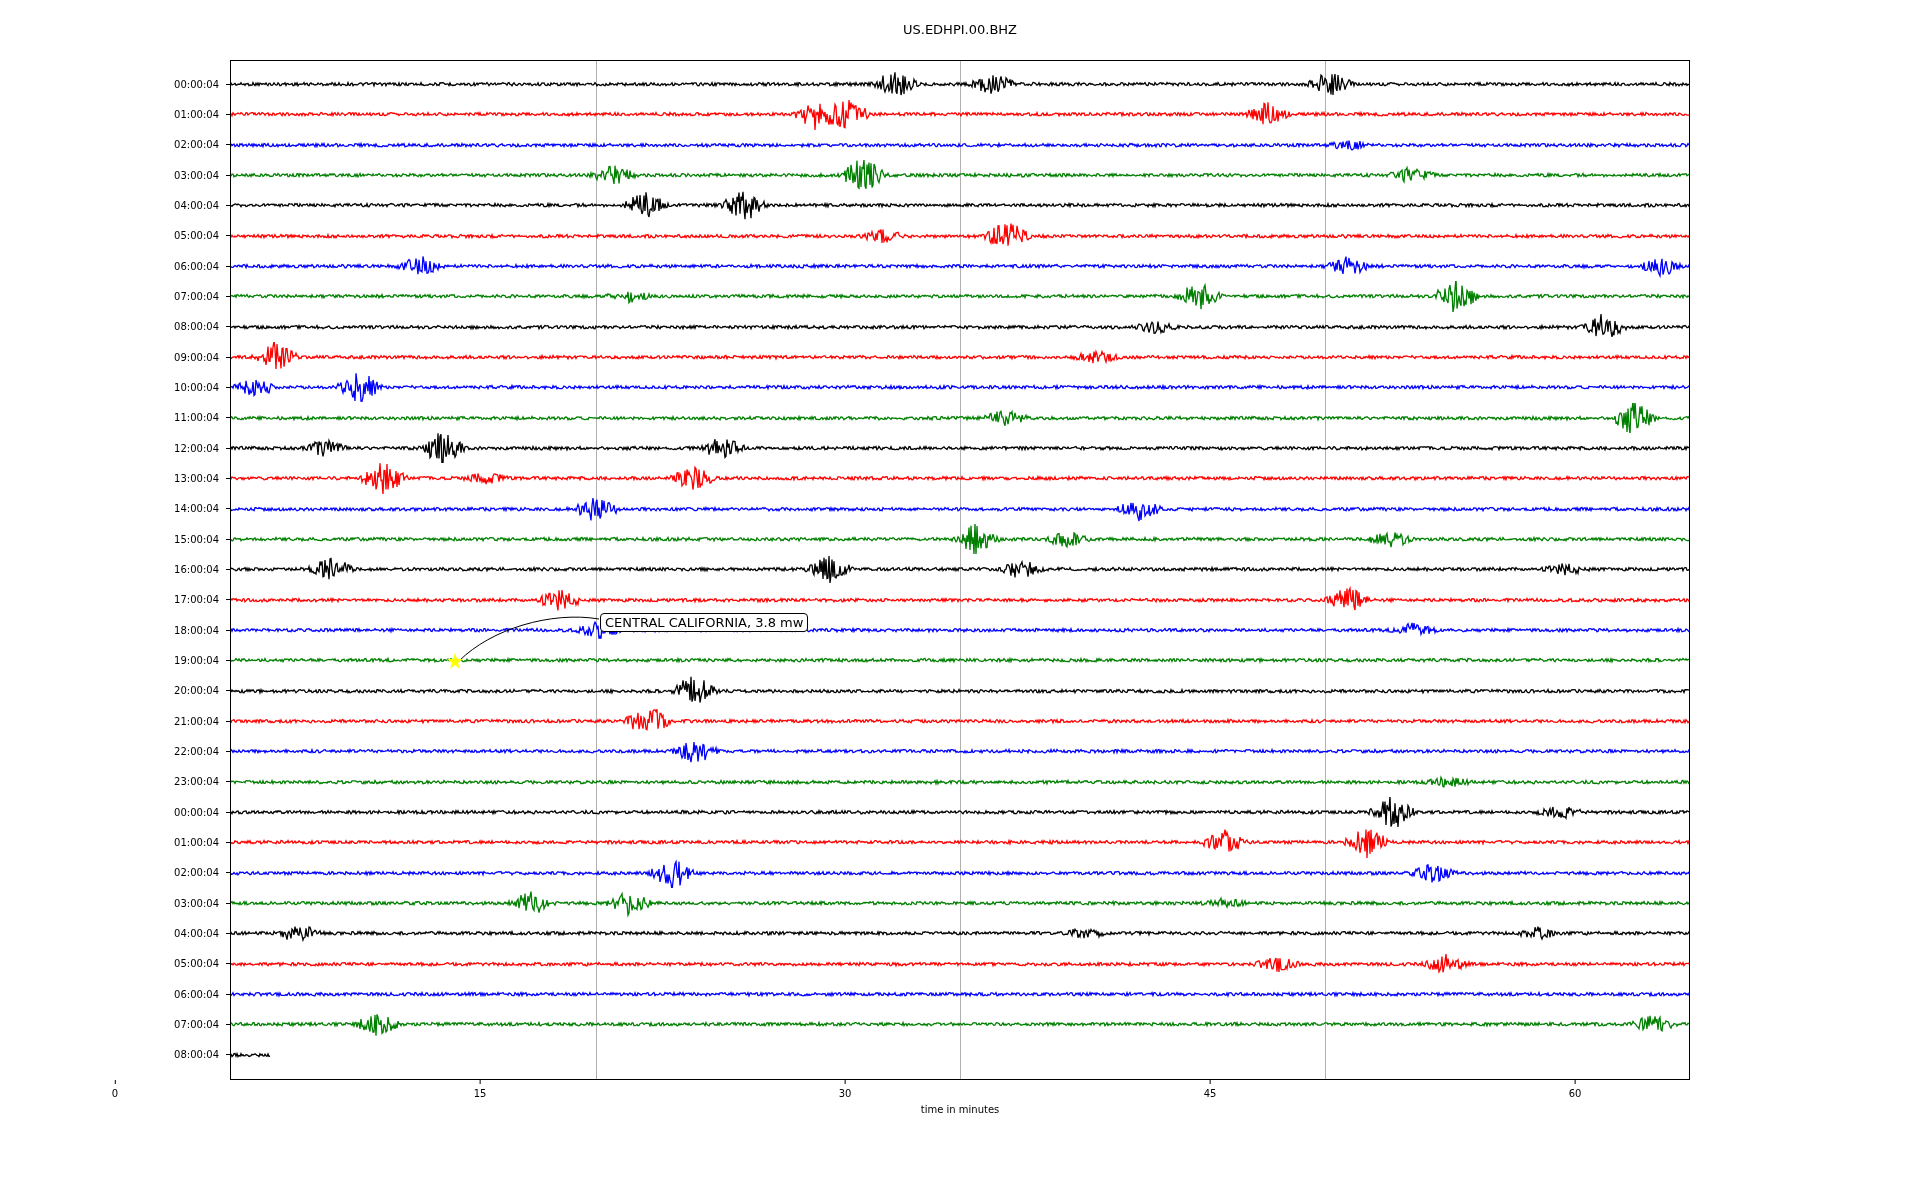  What do you see at coordinates (845, 1093) in the screenshot?
I see `axis-tick-label: 30` at bounding box center [845, 1093].